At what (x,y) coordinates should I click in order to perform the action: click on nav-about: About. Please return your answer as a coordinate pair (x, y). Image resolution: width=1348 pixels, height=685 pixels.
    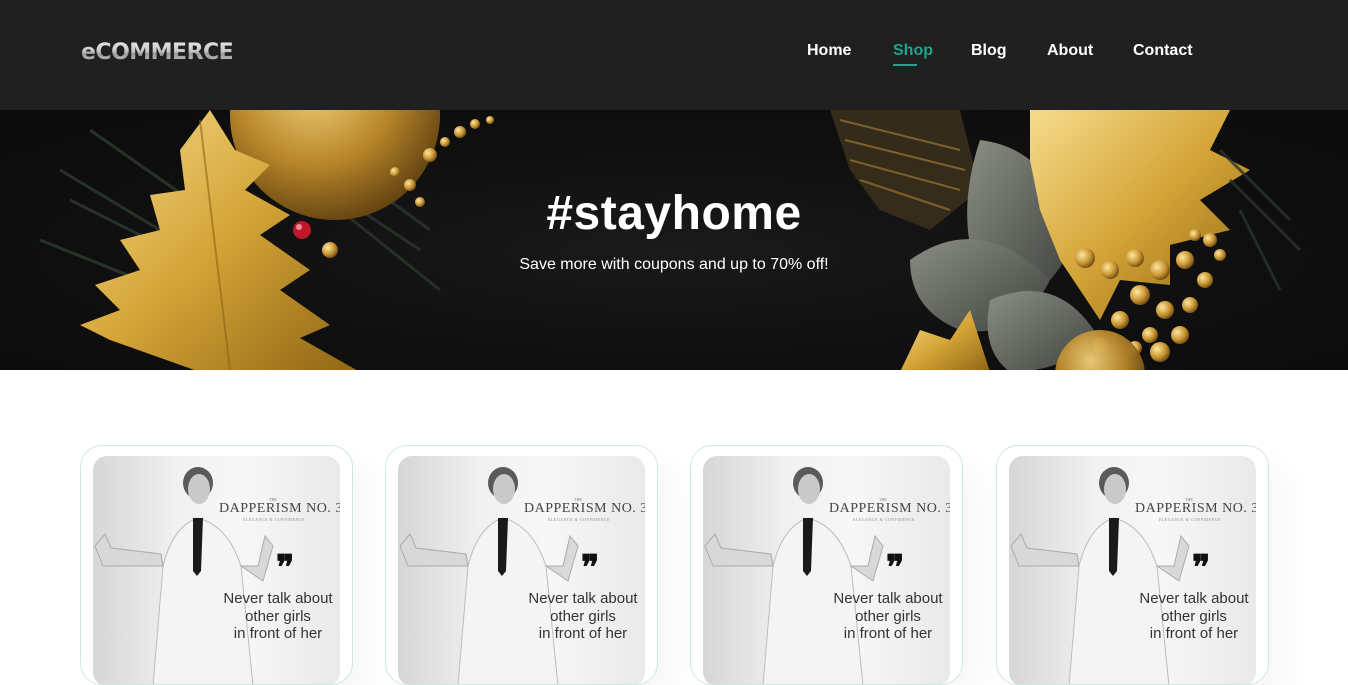
    Looking at the image, I should click on (1070, 51).